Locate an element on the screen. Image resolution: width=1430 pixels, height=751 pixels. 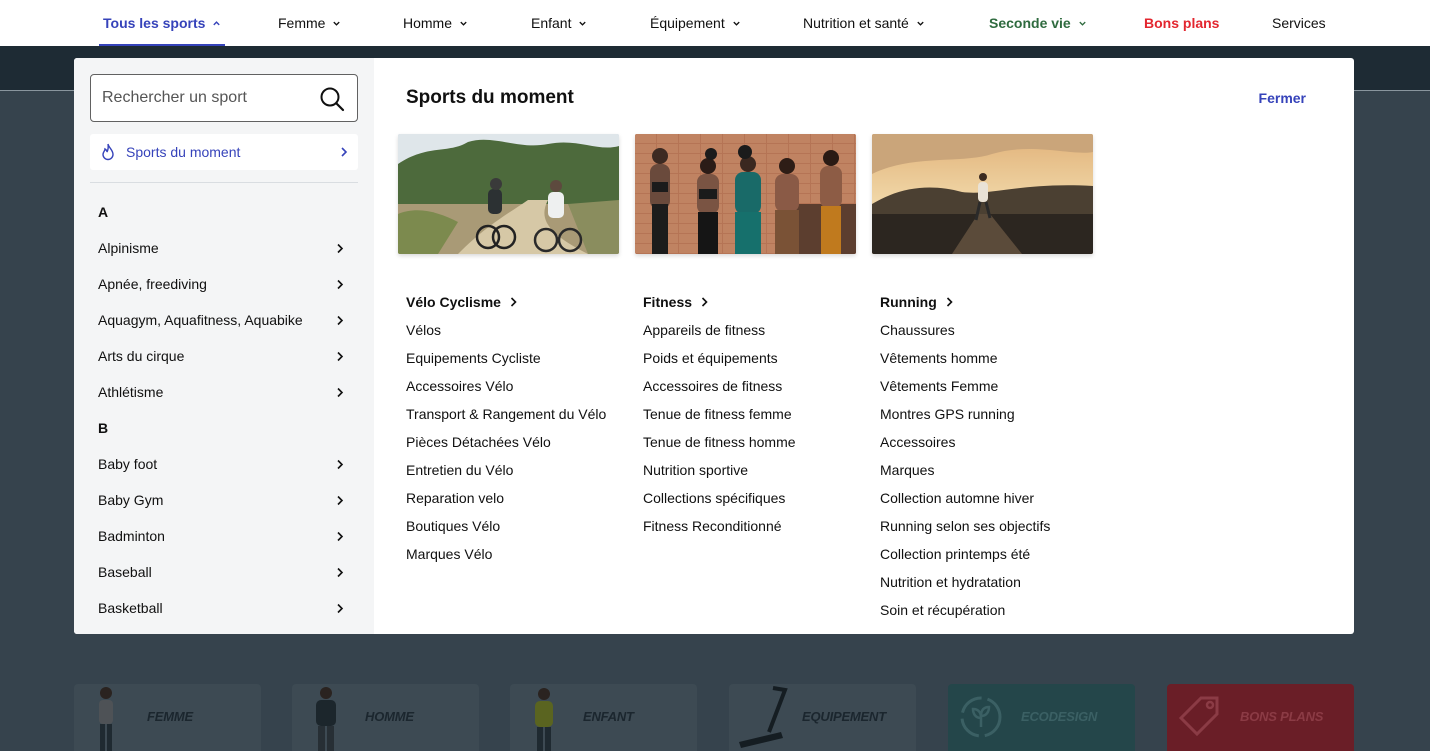
running-photo is located at coordinates (982, 194).